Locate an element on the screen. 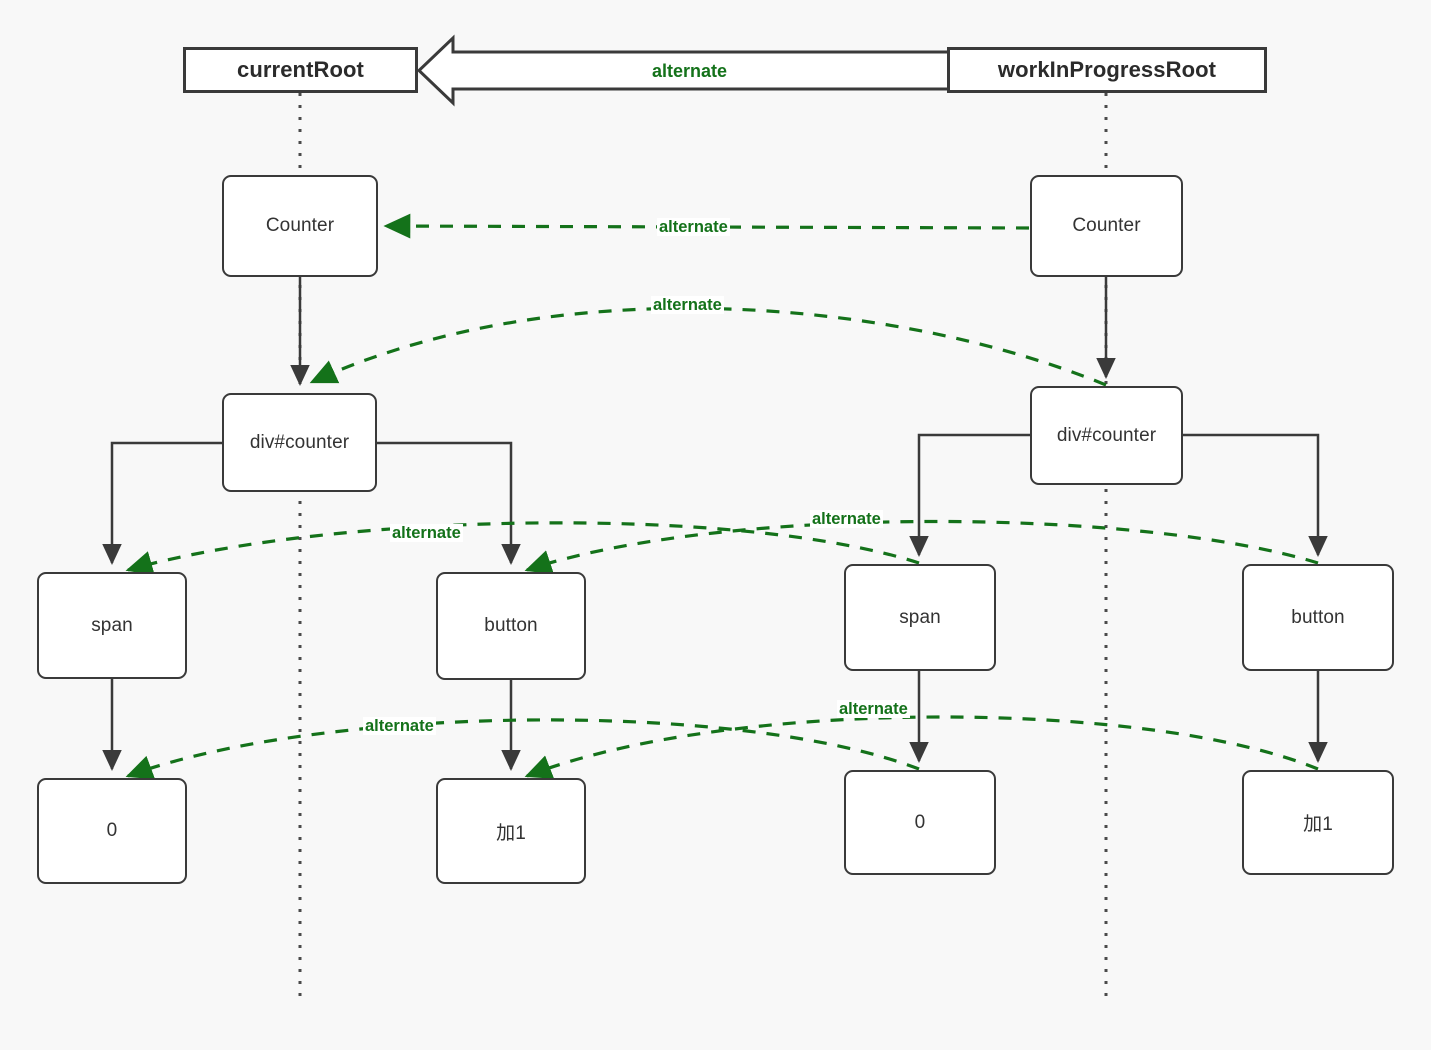 The image size is (1431, 1050). node-wip-span-text-label: 0 is located at coordinates (920, 822).